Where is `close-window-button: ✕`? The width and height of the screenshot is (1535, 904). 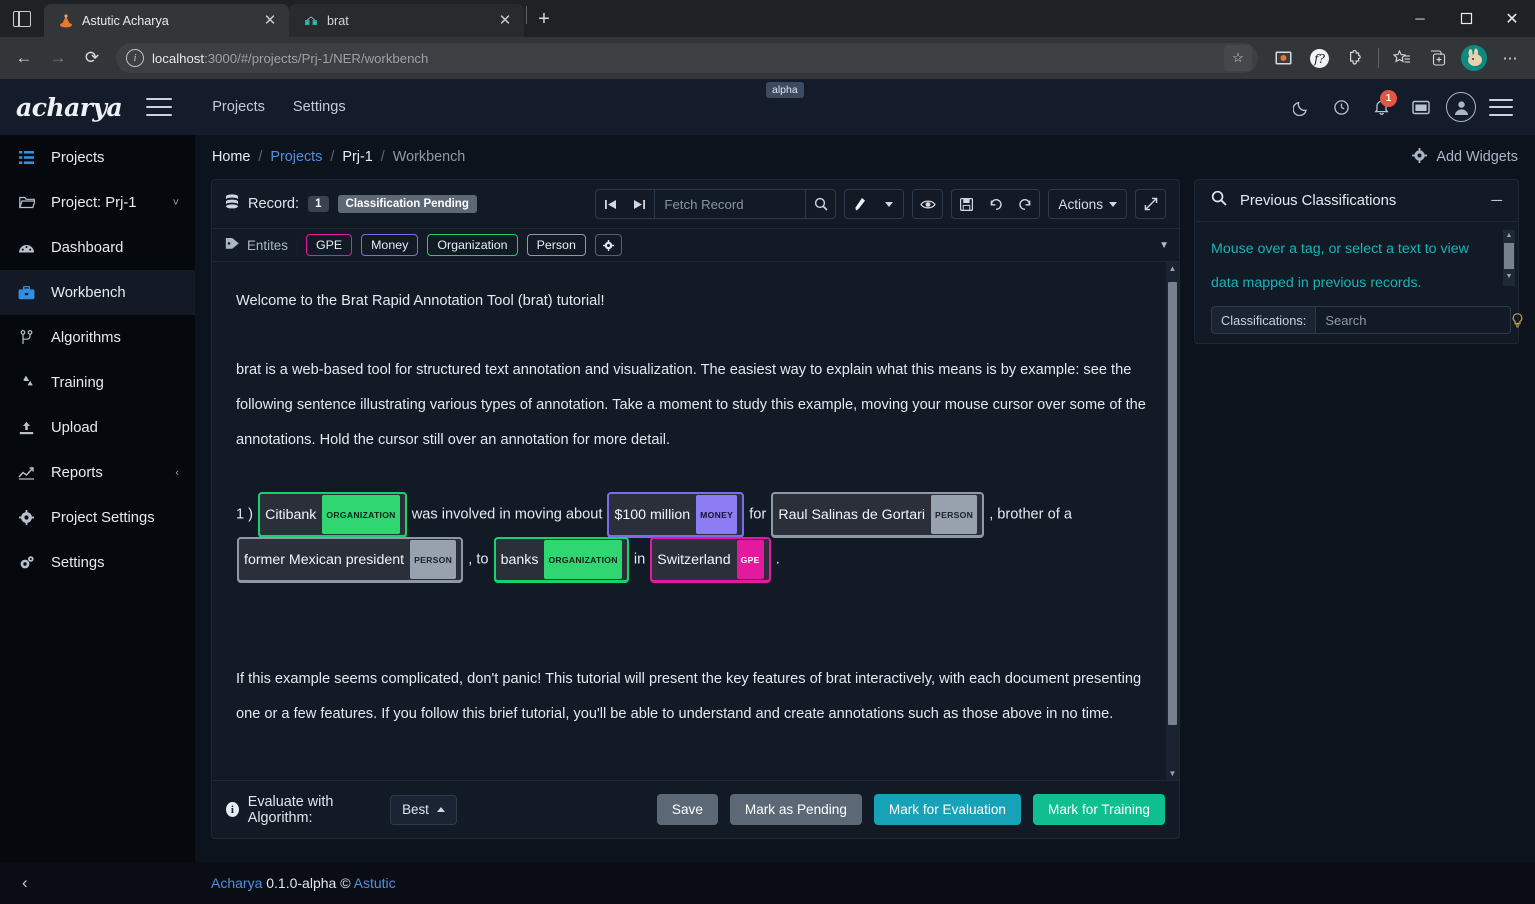
close-window-button: ✕ is located at coordinates (1512, 18).